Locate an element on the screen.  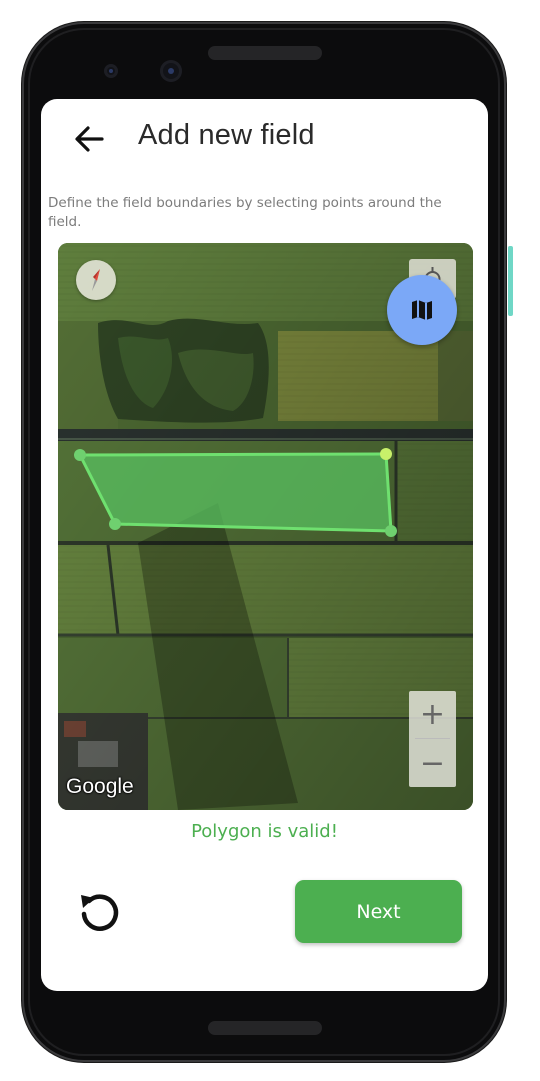
phone-bottom-speaker is located at coordinates (265, 1028).